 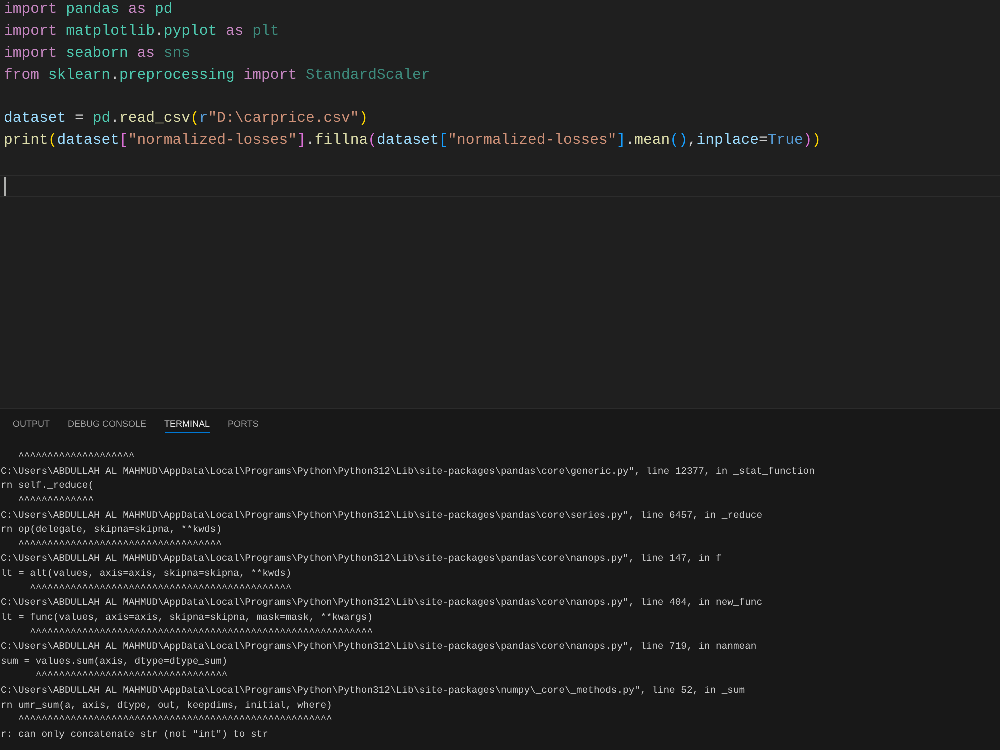 I want to click on terminal-line: lt = alt(values, axis=axis, skipna=skipna, **kwds), so click(x=146, y=574).